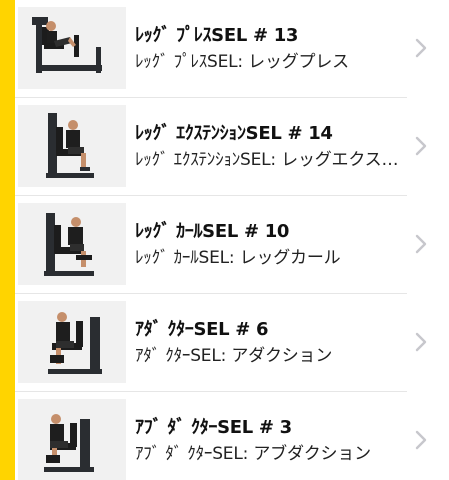  What do you see at coordinates (234, 356) in the screenshot?
I see `machine-subtitle: ｱﾀﾞ ｸﾀｰSEL: アダクション` at bounding box center [234, 356].